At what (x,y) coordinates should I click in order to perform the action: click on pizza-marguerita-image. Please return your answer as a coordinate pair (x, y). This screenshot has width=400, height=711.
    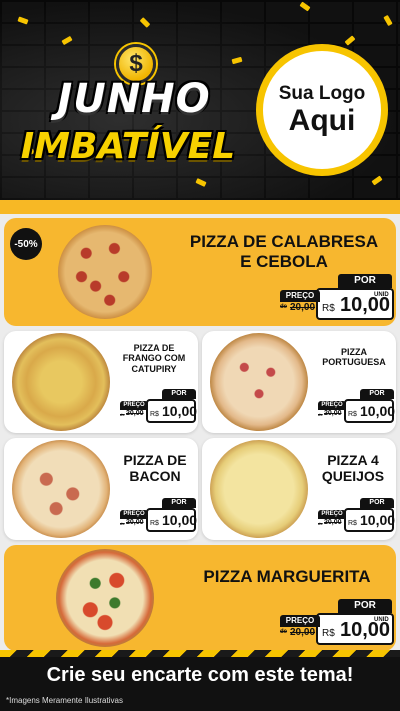
    Looking at the image, I should click on (105, 598).